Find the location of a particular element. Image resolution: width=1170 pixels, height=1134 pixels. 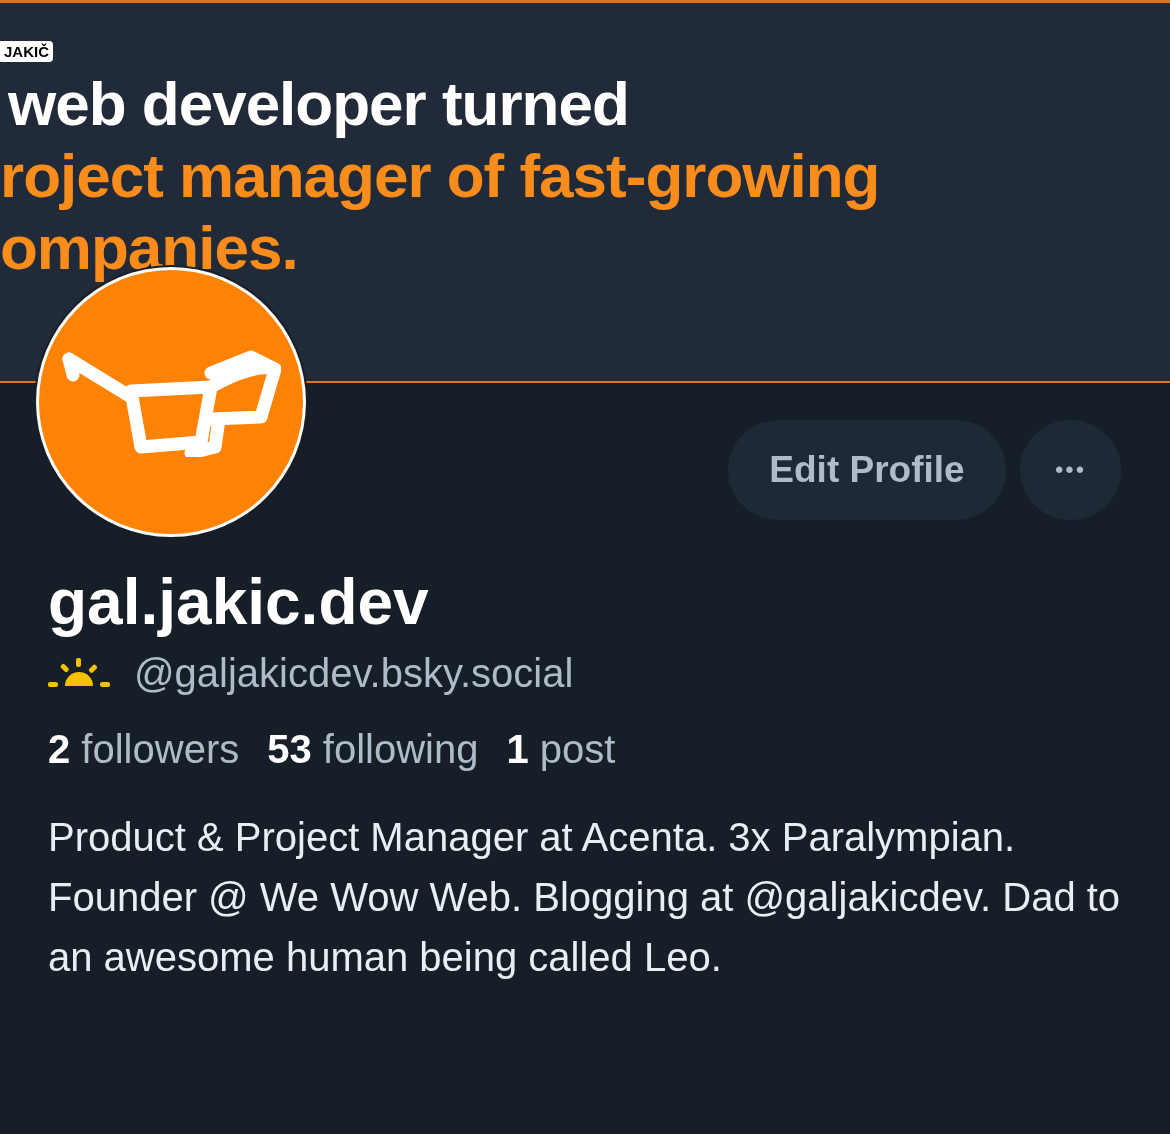

banner-text: ompanies. is located at coordinates (149, 248).